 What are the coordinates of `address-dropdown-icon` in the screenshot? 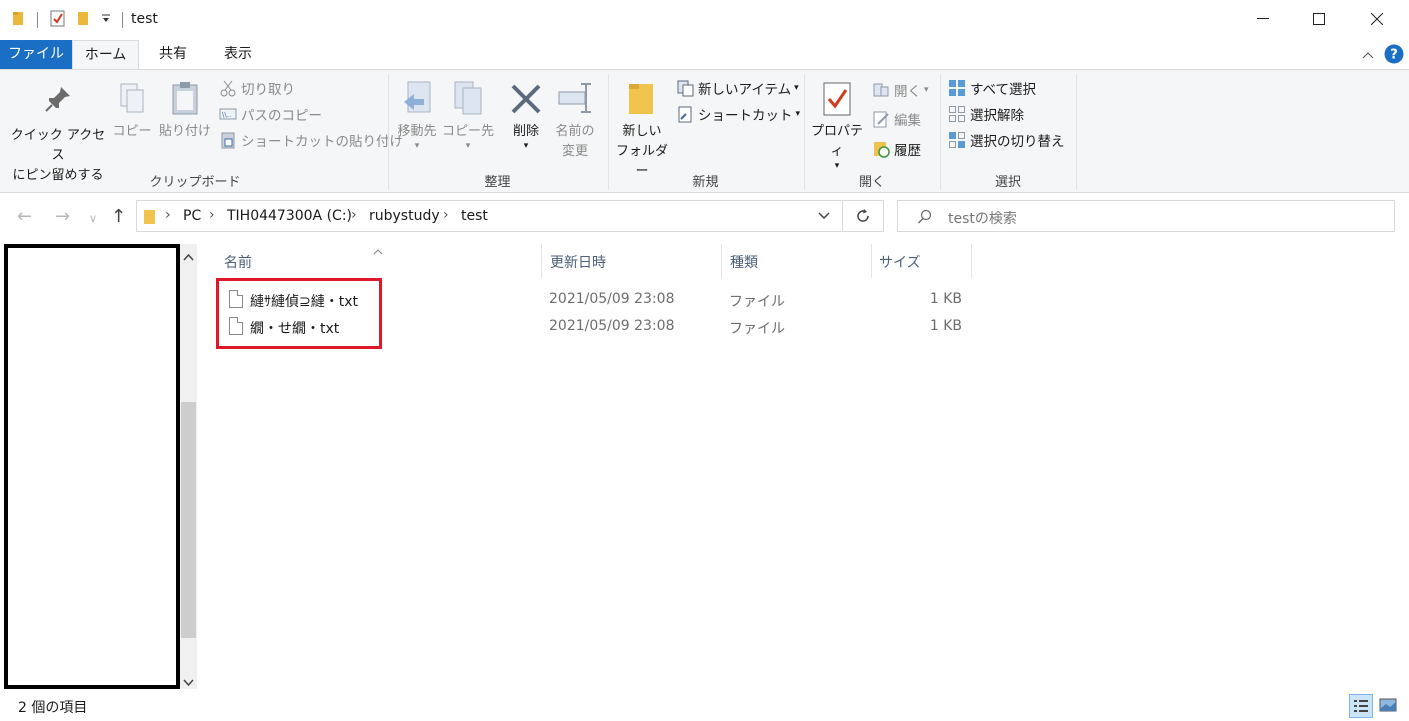 It's located at (824, 218).